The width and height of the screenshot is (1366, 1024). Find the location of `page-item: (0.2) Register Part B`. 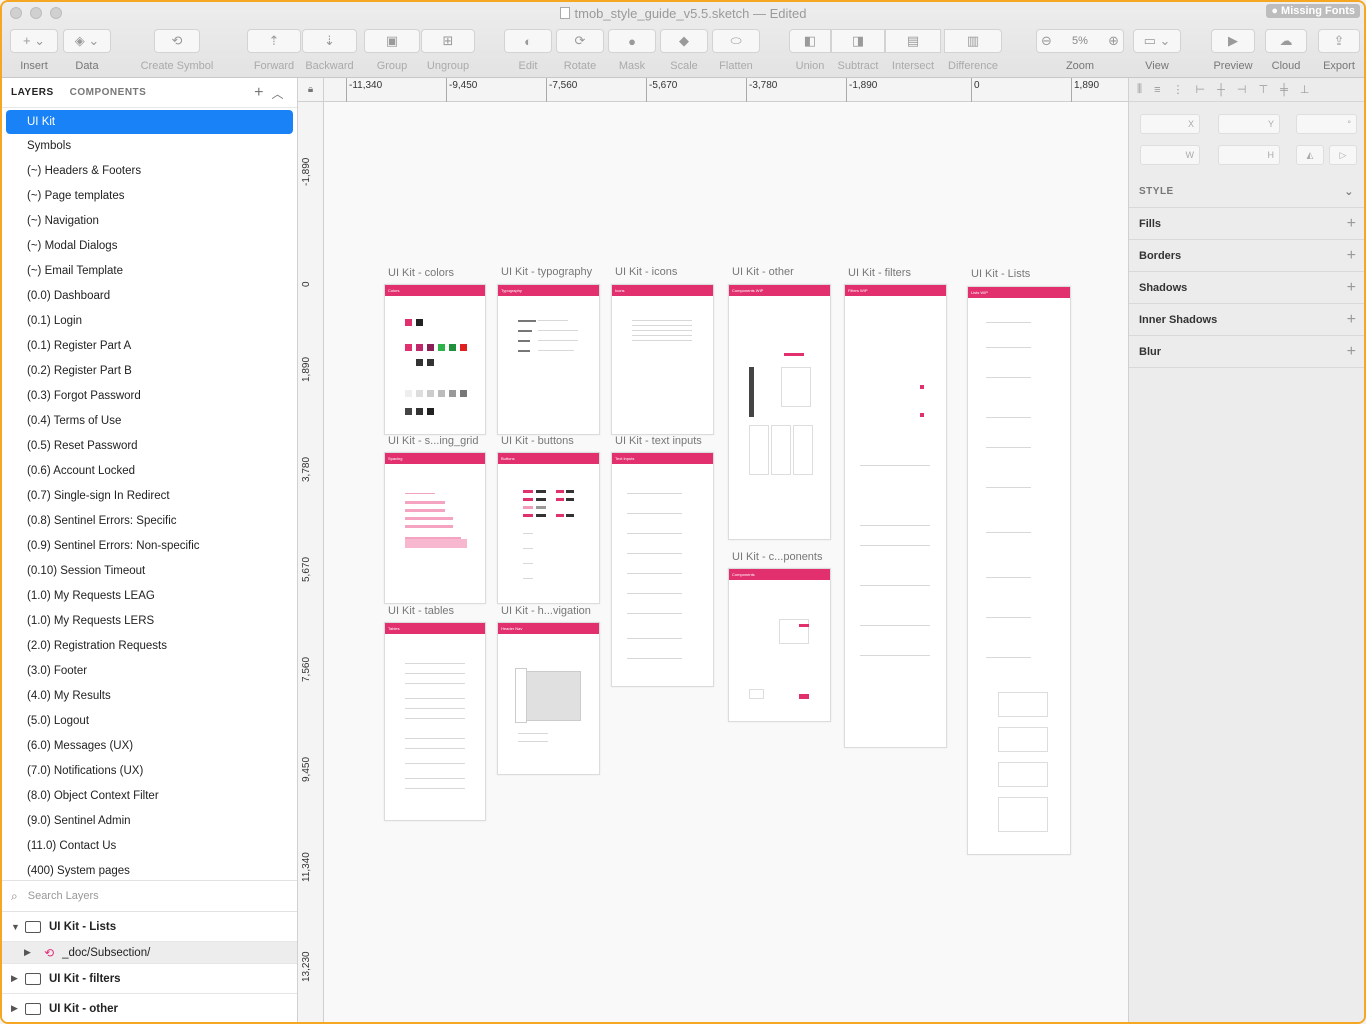

page-item: (0.2) Register Part B is located at coordinates (149, 371).